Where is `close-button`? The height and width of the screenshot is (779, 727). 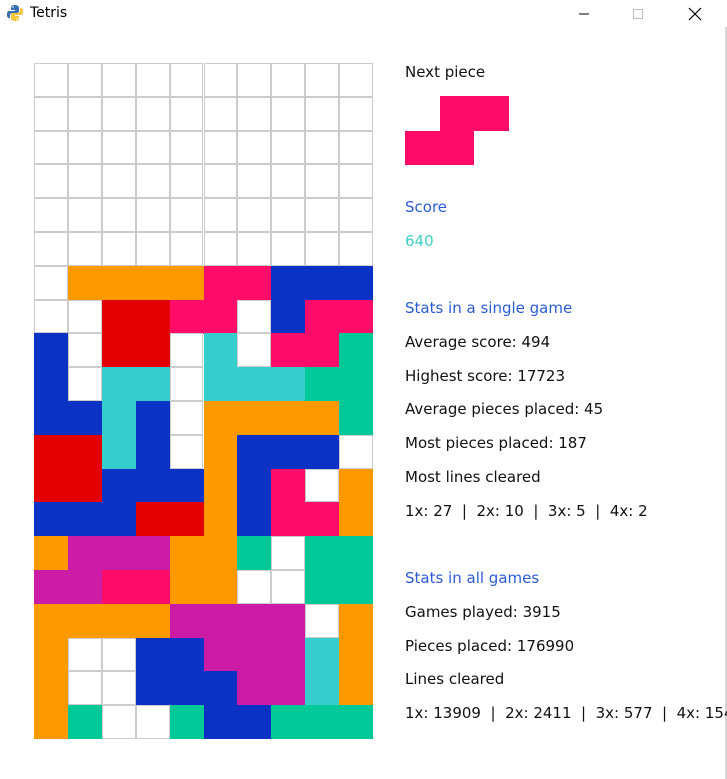
close-button is located at coordinates (695, 13).